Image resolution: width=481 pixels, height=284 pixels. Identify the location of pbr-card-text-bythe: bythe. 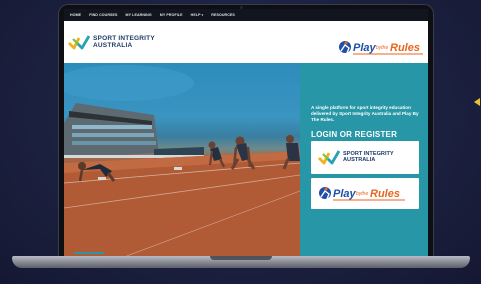
(362, 194).